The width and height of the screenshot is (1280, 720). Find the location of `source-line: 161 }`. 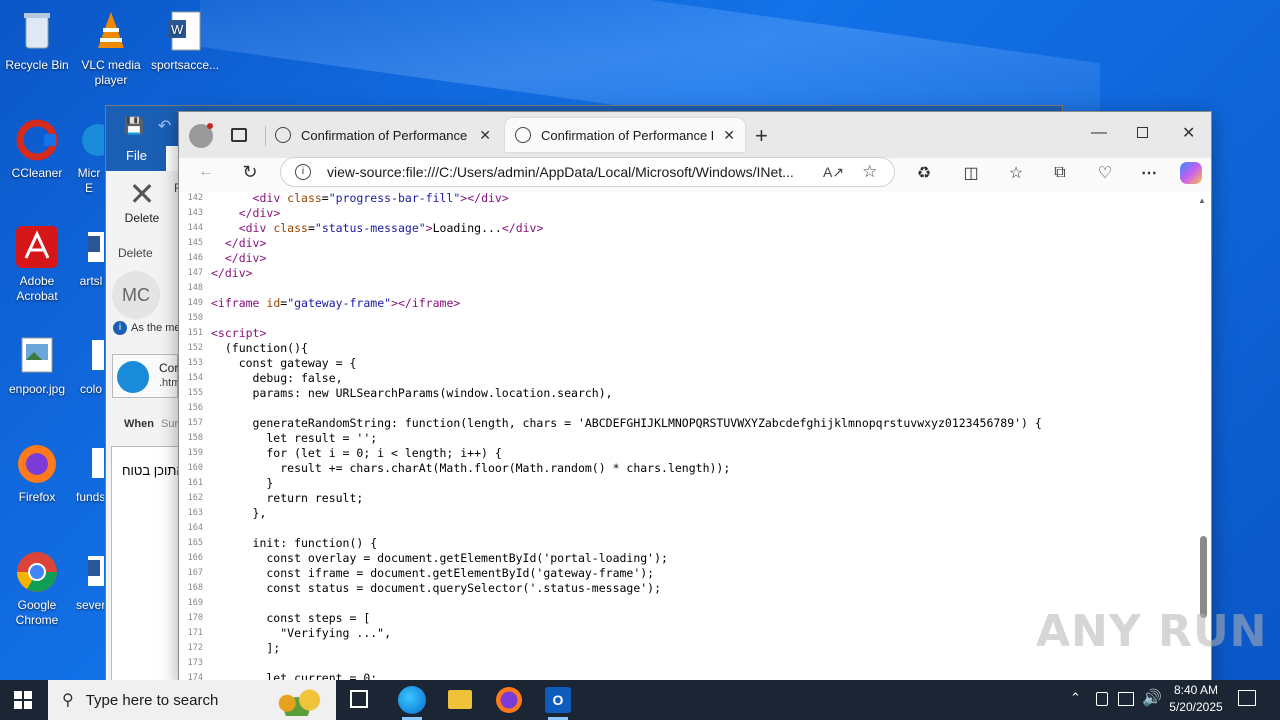

source-line: 161 } is located at coordinates (611, 483).